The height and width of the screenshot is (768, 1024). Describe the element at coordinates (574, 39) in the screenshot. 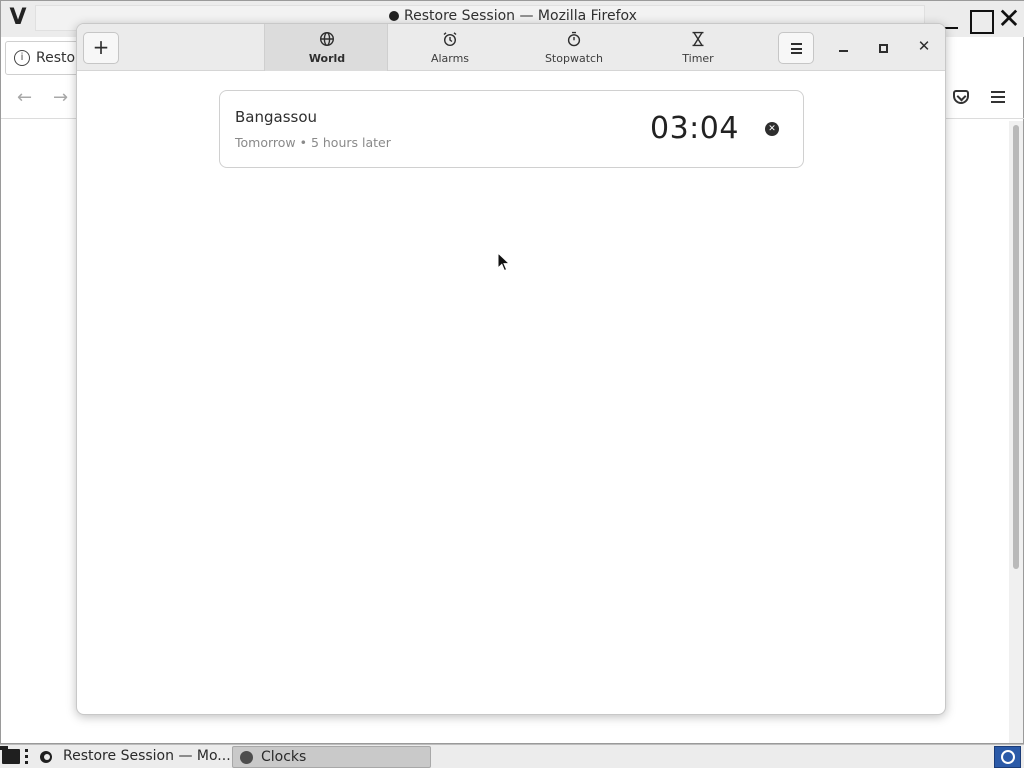

I see `stopwatch-icon` at that location.